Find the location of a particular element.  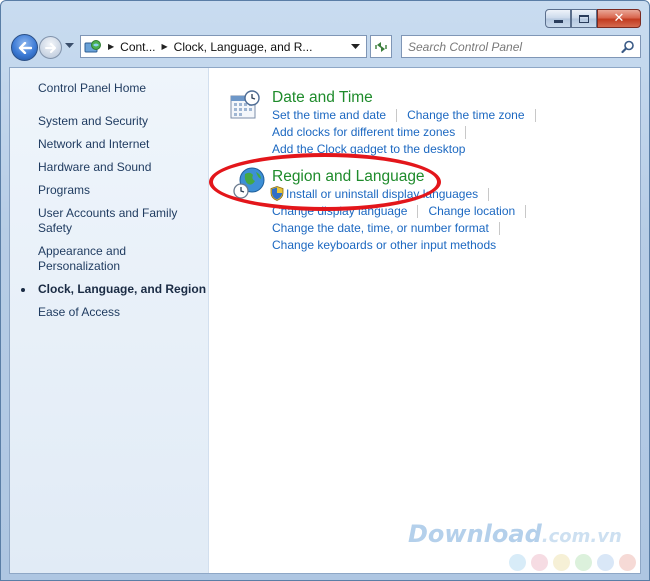

sidebar-item-hardware-sound: Hardware and Sound is located at coordinates (123, 167).